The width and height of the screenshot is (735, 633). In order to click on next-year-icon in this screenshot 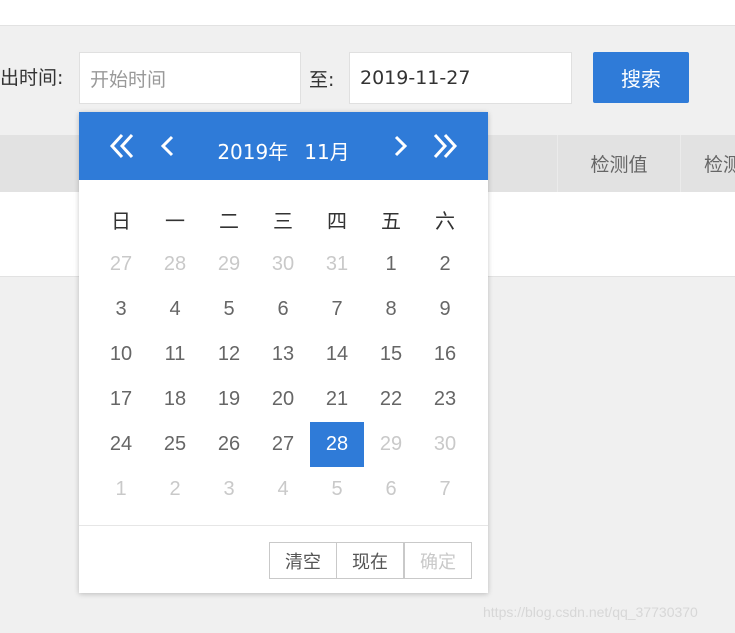, I will do `click(445, 146)`.